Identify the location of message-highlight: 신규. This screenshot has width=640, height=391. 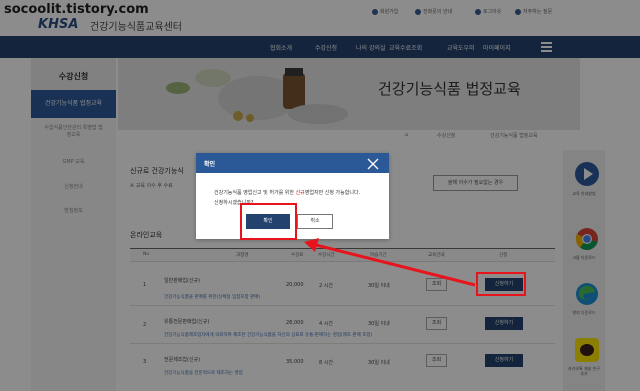
(300, 193).